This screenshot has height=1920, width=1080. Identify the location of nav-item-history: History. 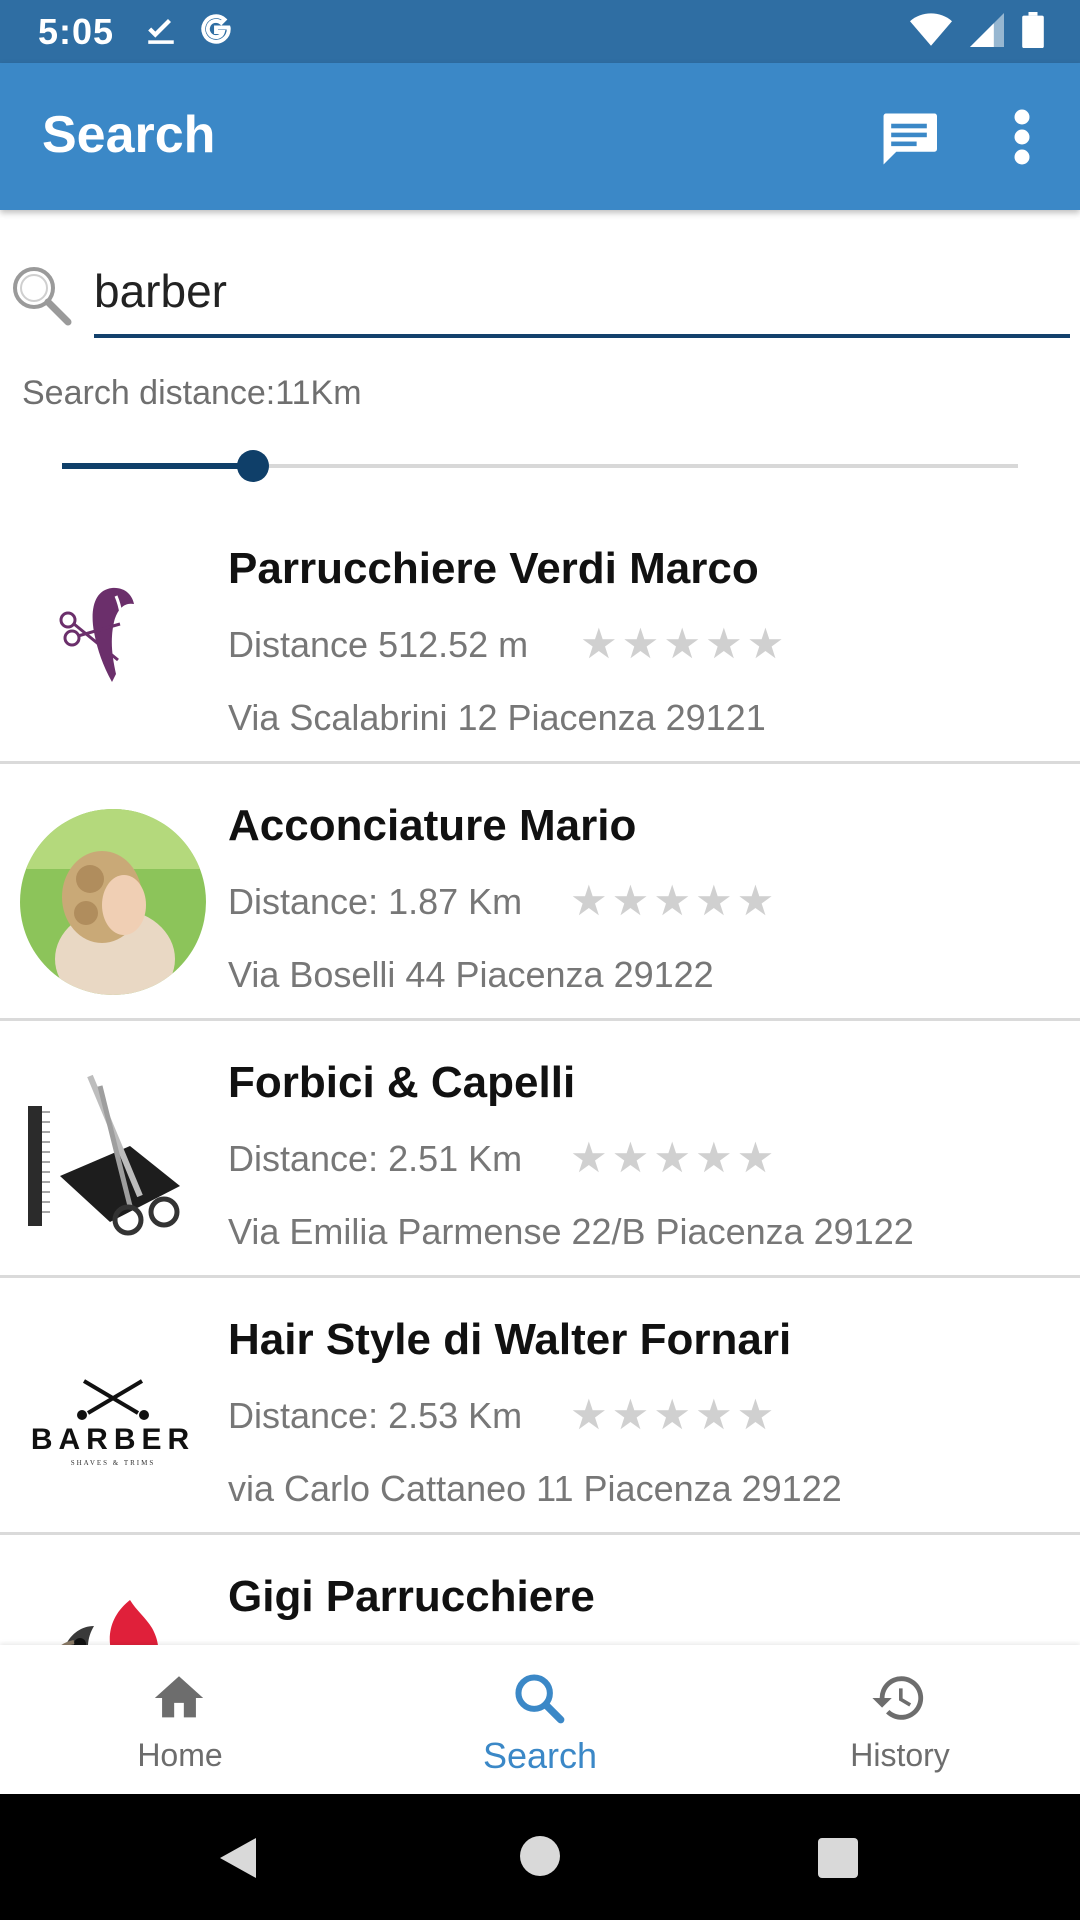
(900, 1719).